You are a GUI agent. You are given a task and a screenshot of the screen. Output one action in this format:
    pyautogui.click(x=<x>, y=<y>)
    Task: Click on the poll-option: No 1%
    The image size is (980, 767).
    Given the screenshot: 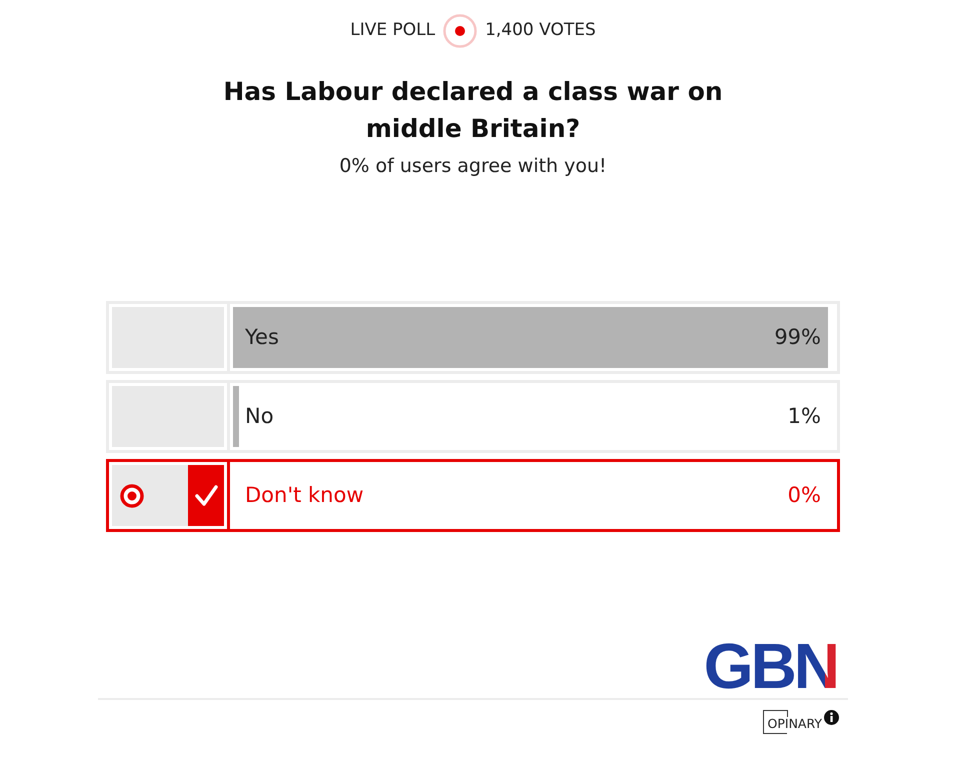 What is the action you would take?
    pyautogui.click(x=473, y=416)
    